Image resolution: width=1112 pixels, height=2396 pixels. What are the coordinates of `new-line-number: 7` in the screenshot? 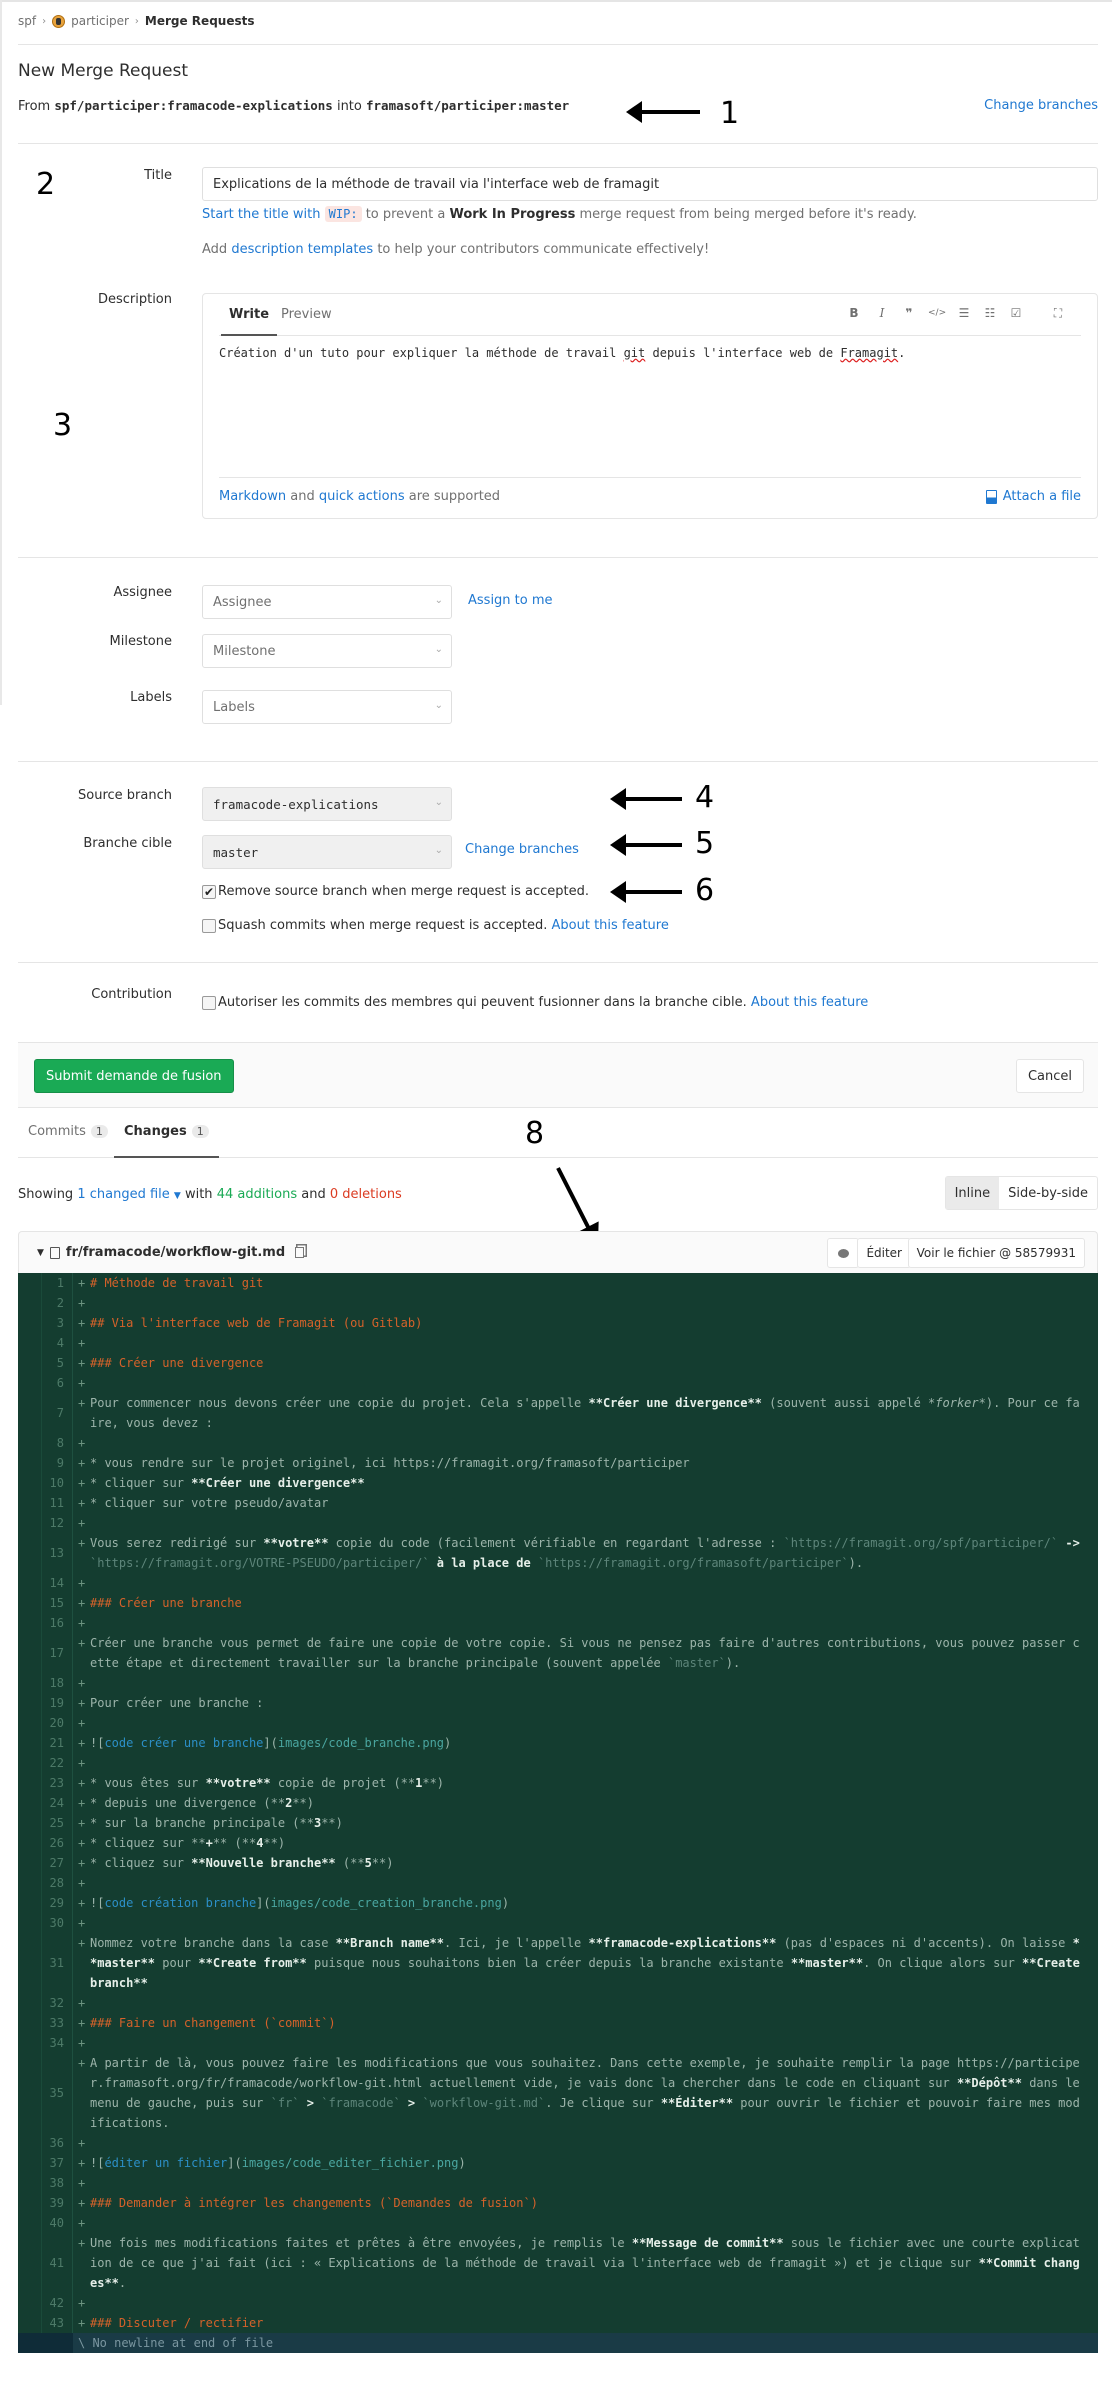 It's located at (57, 1413).